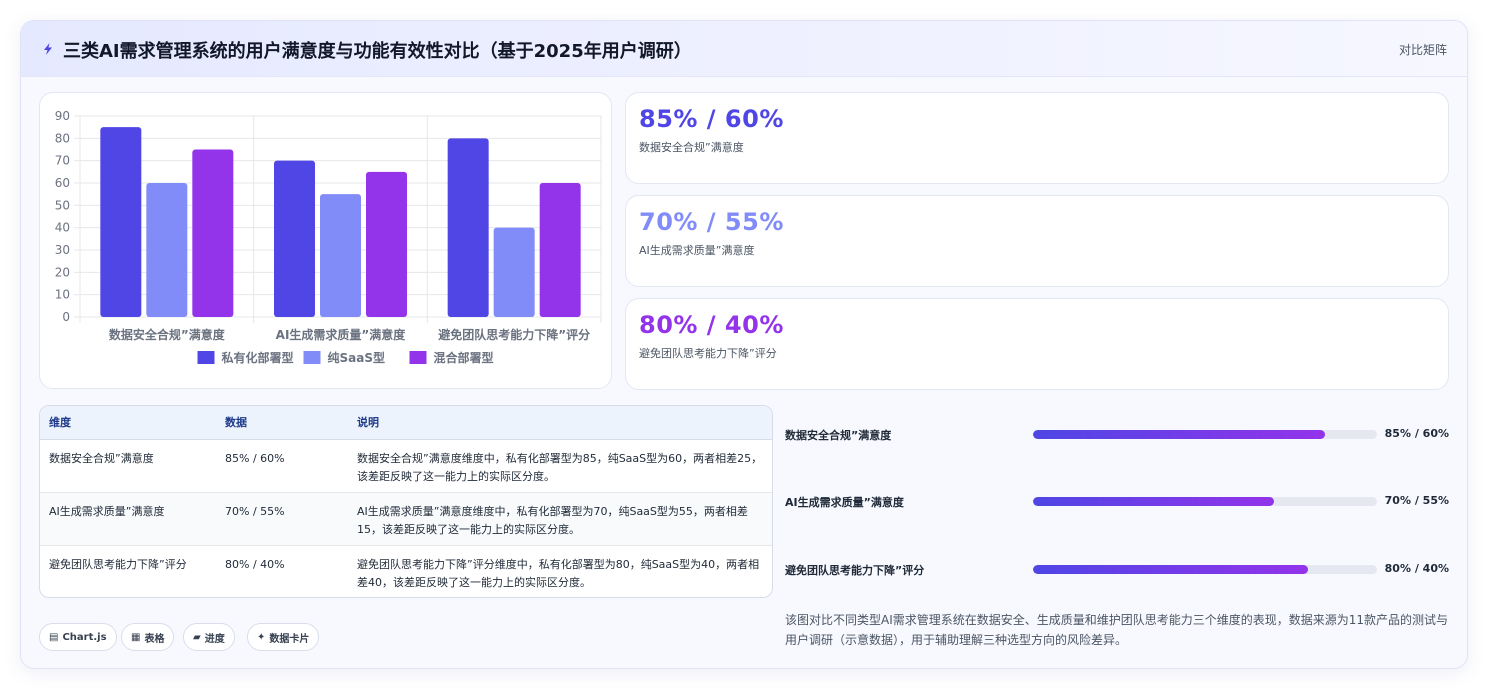 Image resolution: width=1489 pixels, height=691 pixels. I want to click on cell-dimension: AI生成需求质量”满意度, so click(128, 519).